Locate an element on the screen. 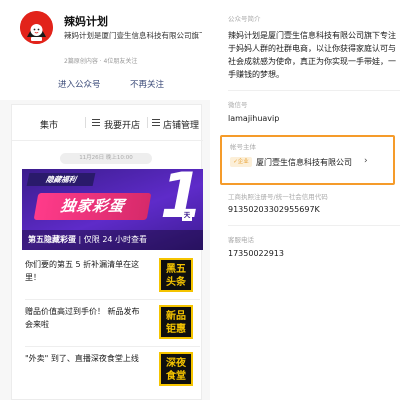 Image resolution: width=405 pixels, height=400 pixels. banner-headline: 独家彩蛋 is located at coordinates (92, 206).